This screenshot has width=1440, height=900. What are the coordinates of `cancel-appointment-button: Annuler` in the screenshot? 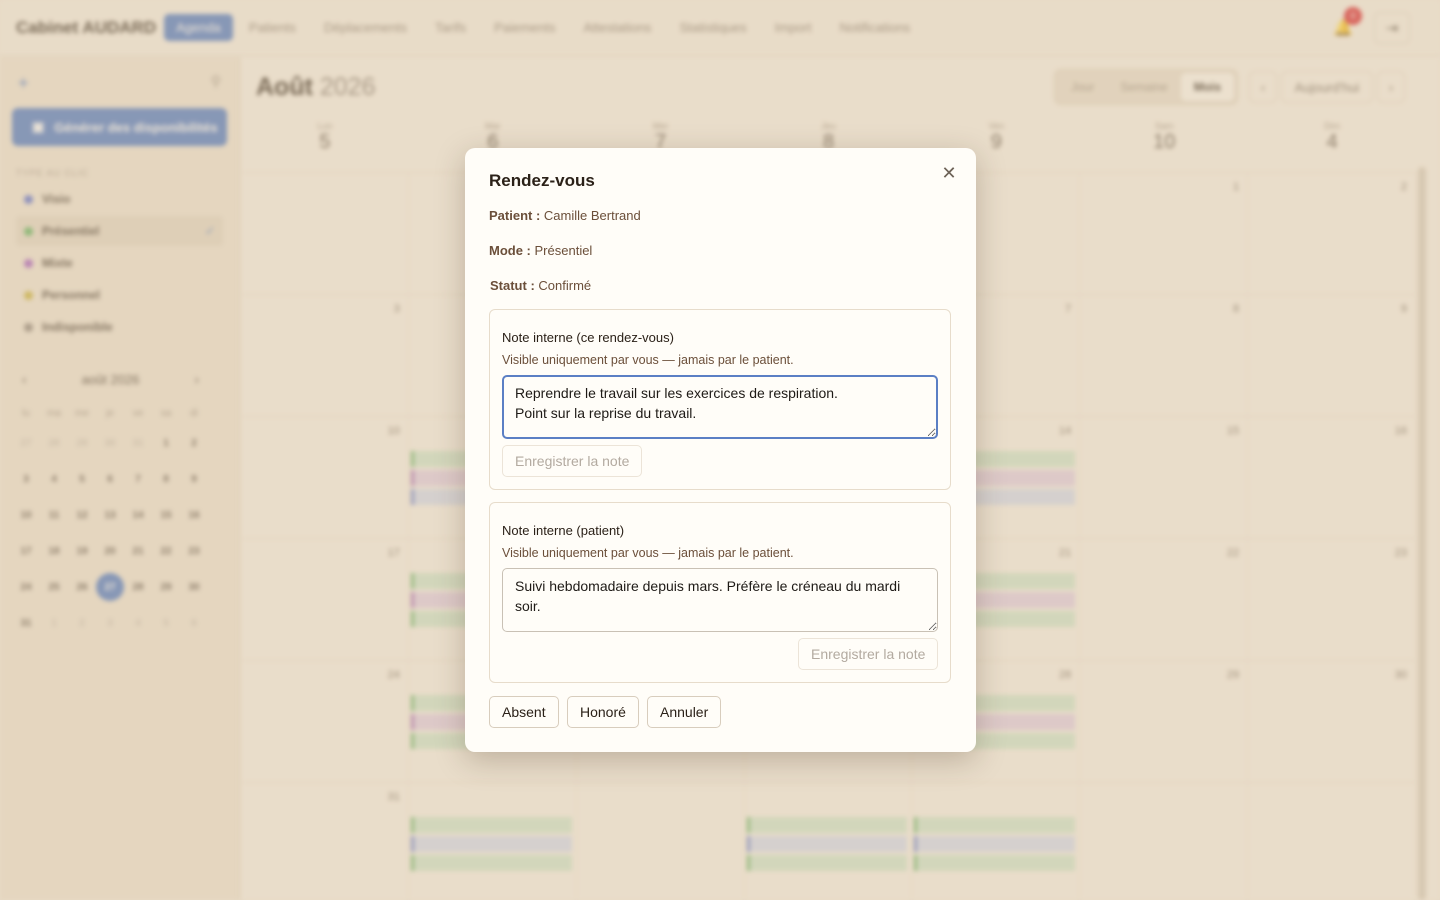 It's located at (684, 712).